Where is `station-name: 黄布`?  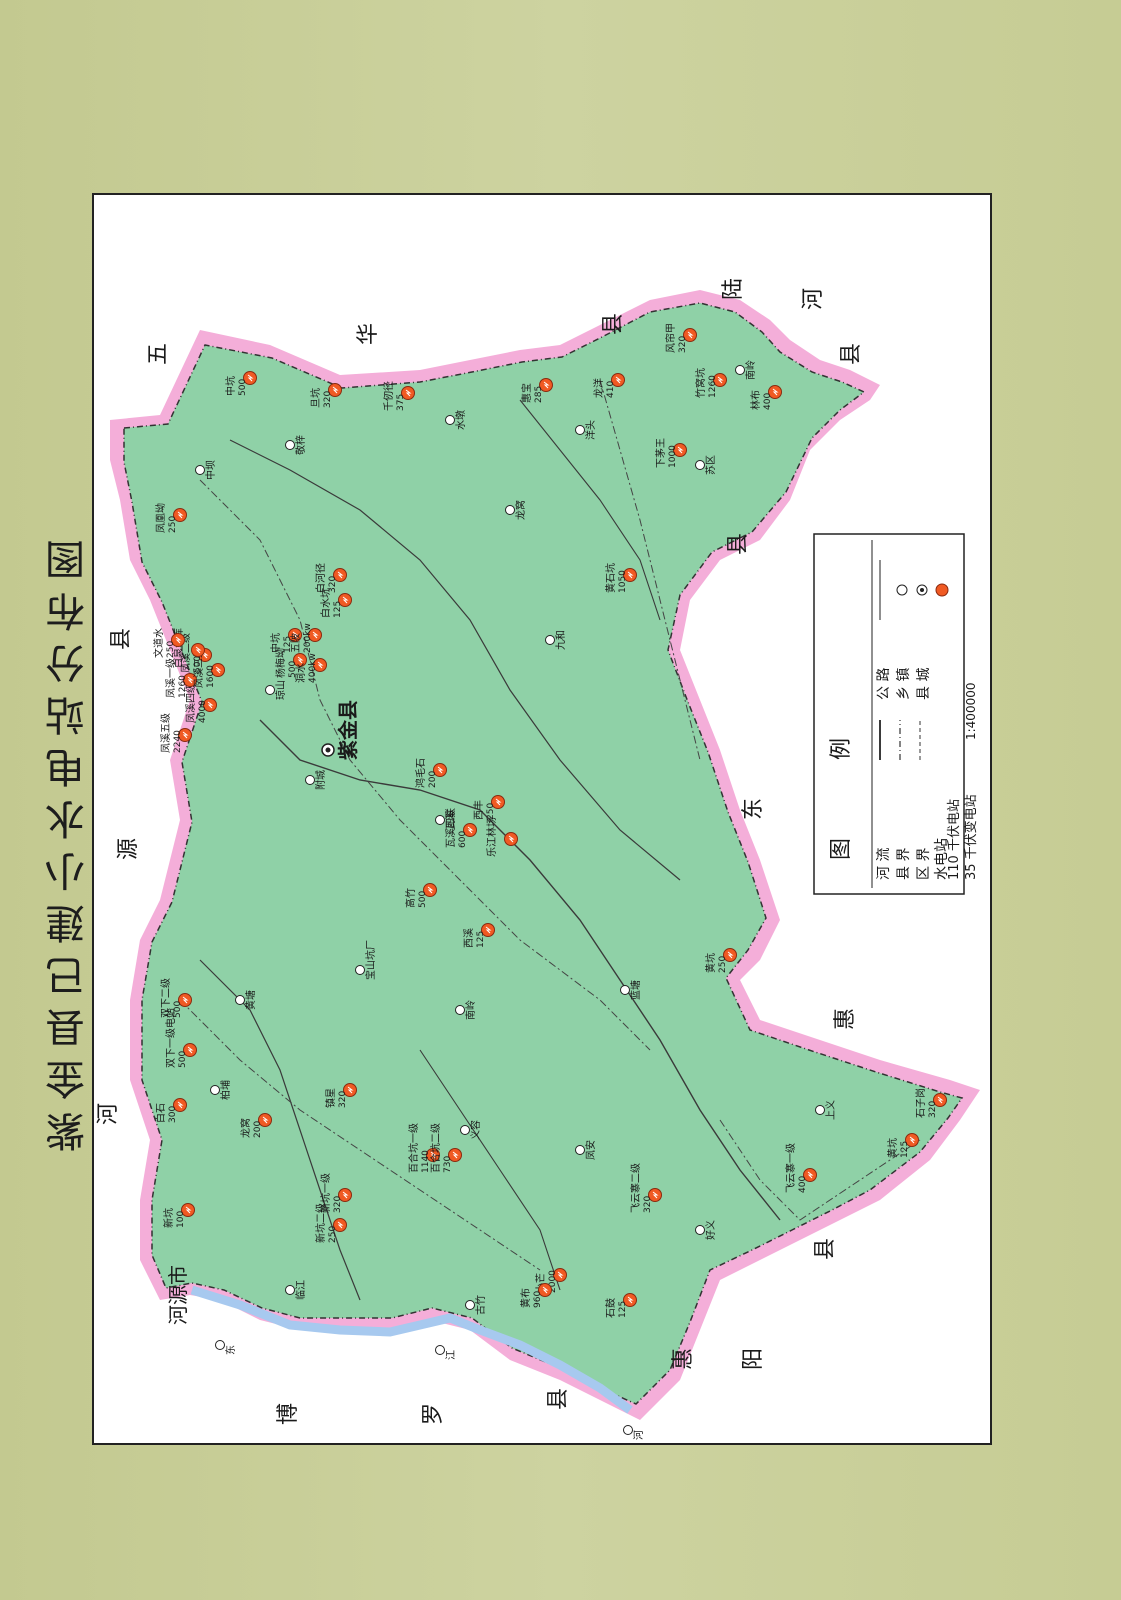
station-name: 黄布 is located at coordinates (525, 1298).